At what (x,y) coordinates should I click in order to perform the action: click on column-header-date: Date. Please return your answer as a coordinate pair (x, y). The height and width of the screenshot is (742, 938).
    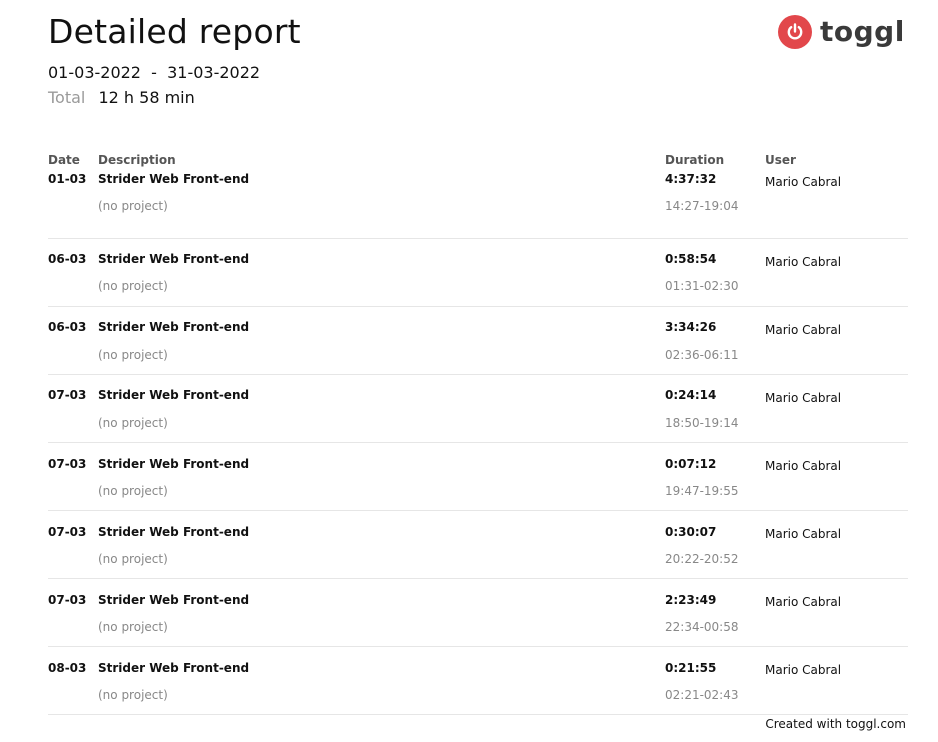
    Looking at the image, I should click on (64, 160).